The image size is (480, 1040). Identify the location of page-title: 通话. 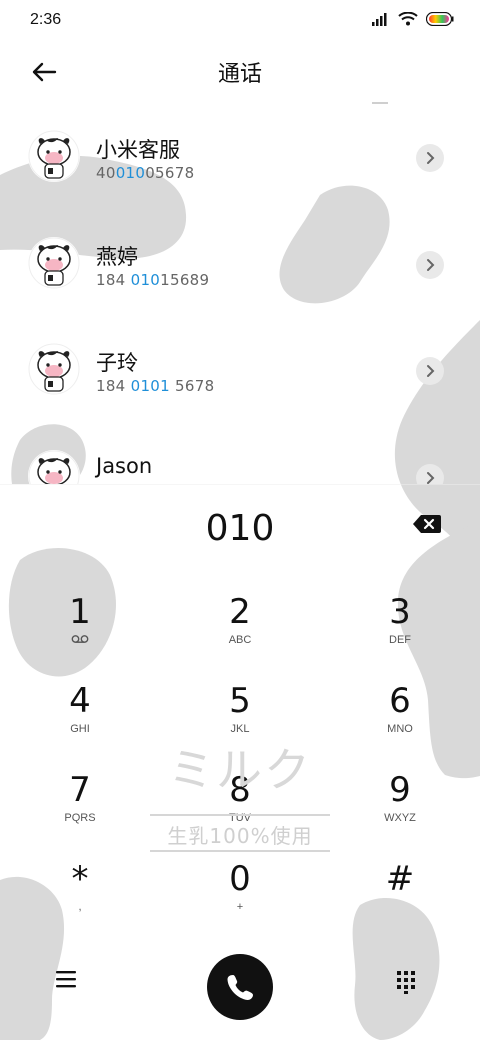
(239, 74).